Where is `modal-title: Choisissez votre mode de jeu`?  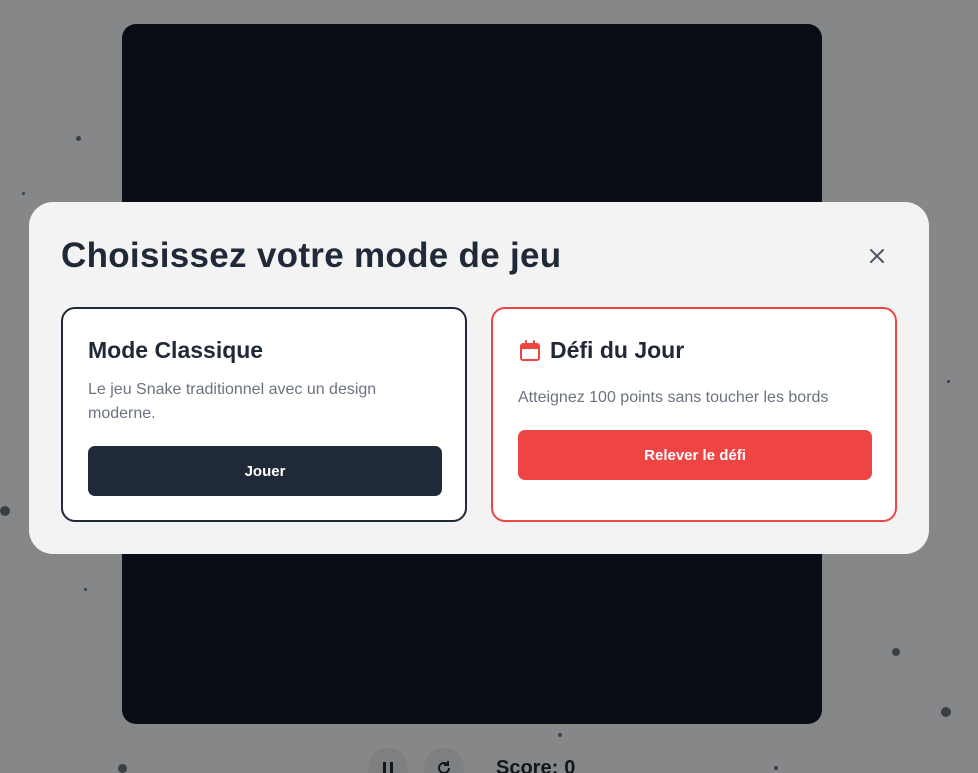
modal-title: Choisissez votre mode de jeu is located at coordinates (311, 255).